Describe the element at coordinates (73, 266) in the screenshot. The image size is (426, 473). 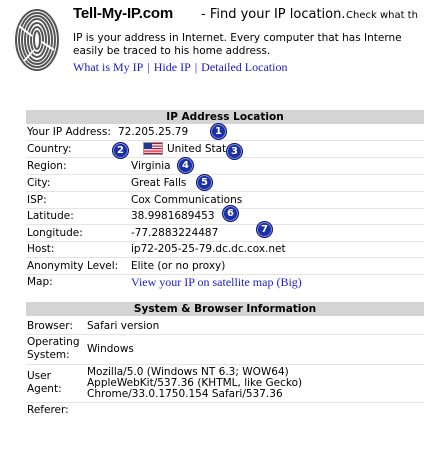
I see `anonymity-label: Anonymity Level:` at that location.